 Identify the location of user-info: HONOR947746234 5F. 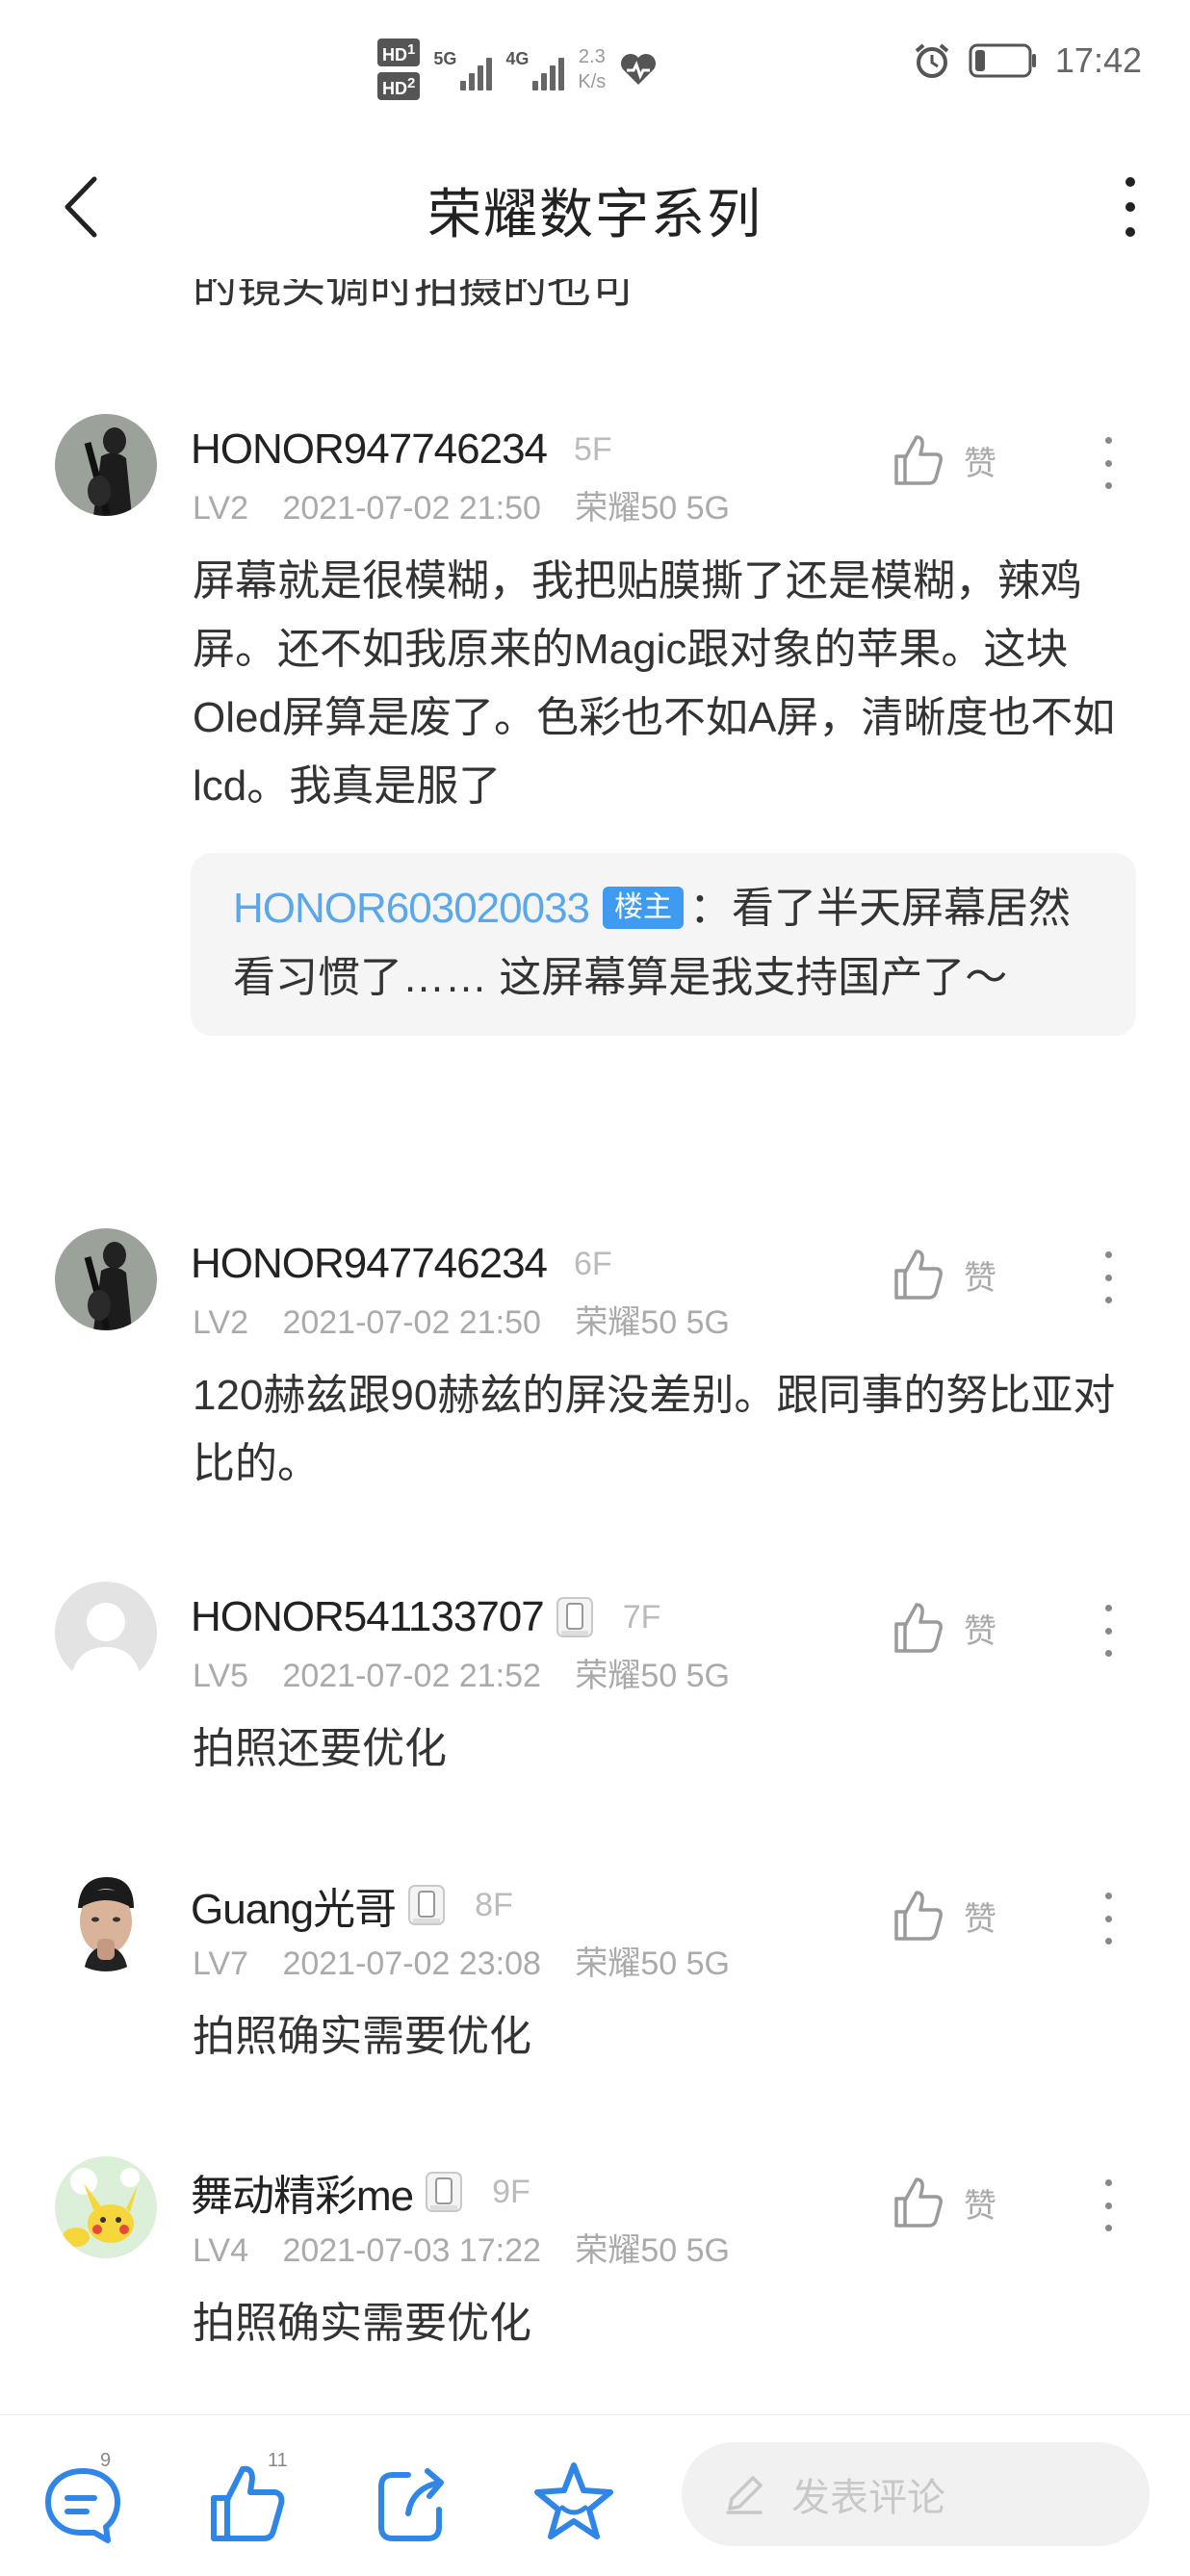
(402, 450).